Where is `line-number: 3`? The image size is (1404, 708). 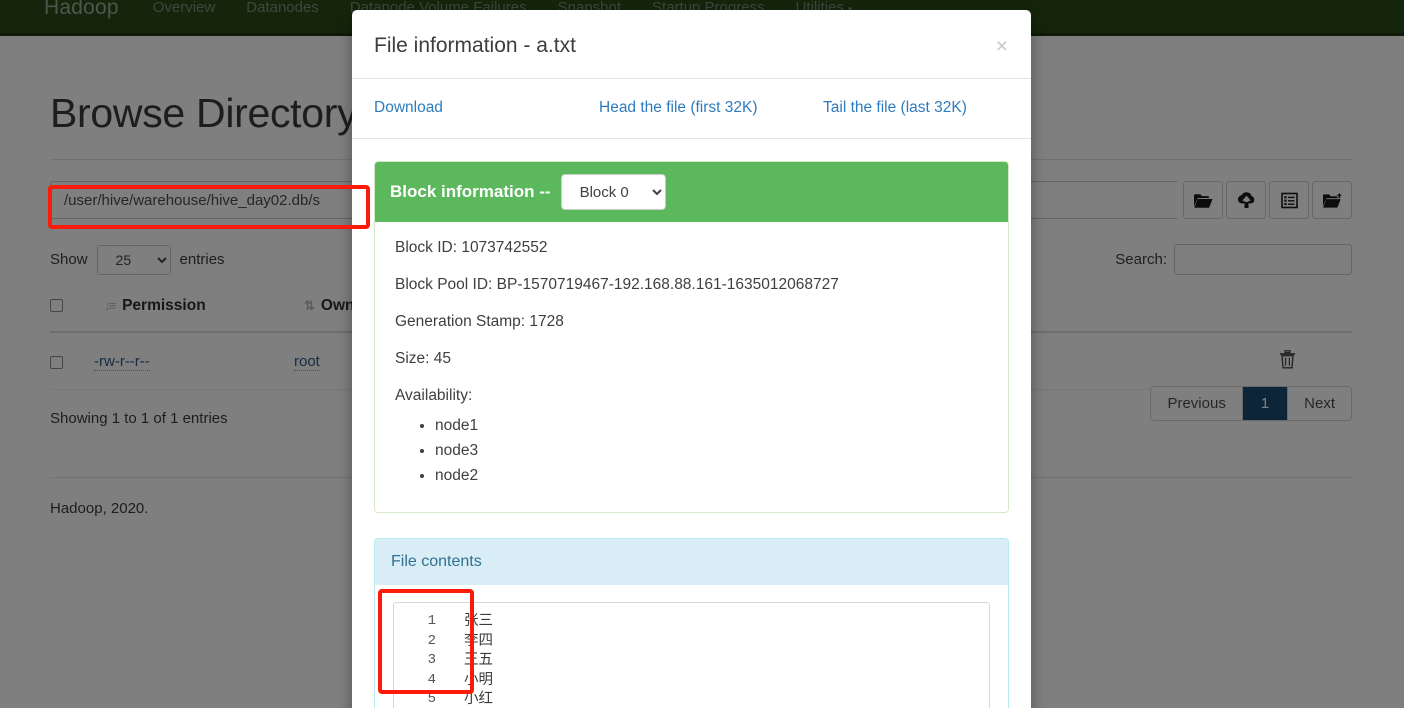
line-number: 3 is located at coordinates (431, 660).